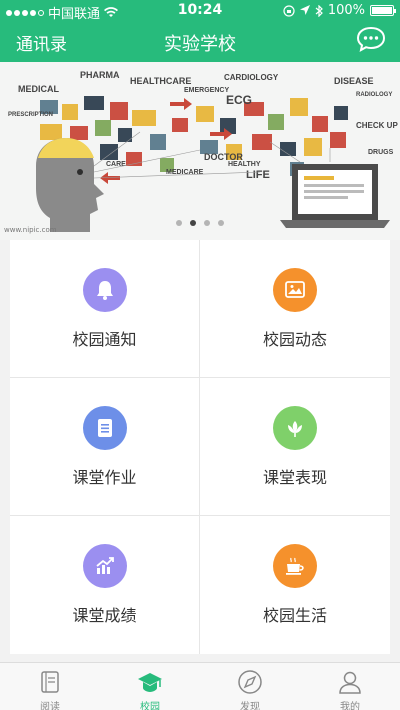 The image size is (400, 710). What do you see at coordinates (160, 81) in the screenshot?
I see `banner-word: HEALTHCARE` at bounding box center [160, 81].